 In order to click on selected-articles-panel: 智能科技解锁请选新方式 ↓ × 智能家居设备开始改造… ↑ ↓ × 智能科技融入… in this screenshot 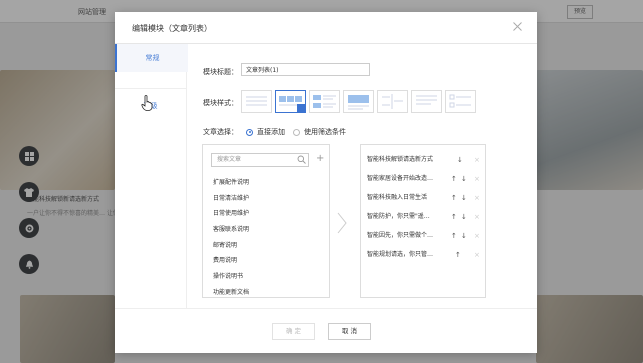, I will do `click(423, 221)`.